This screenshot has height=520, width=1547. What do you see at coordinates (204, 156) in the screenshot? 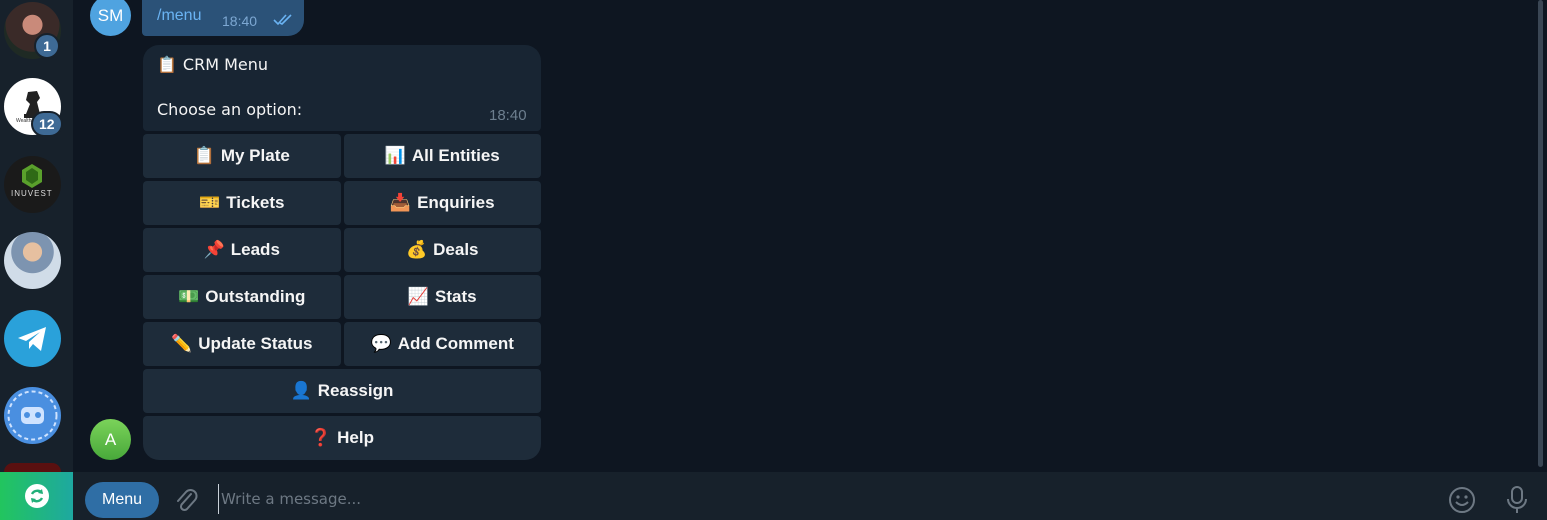
I see `button-icon: 📋` at bounding box center [204, 156].